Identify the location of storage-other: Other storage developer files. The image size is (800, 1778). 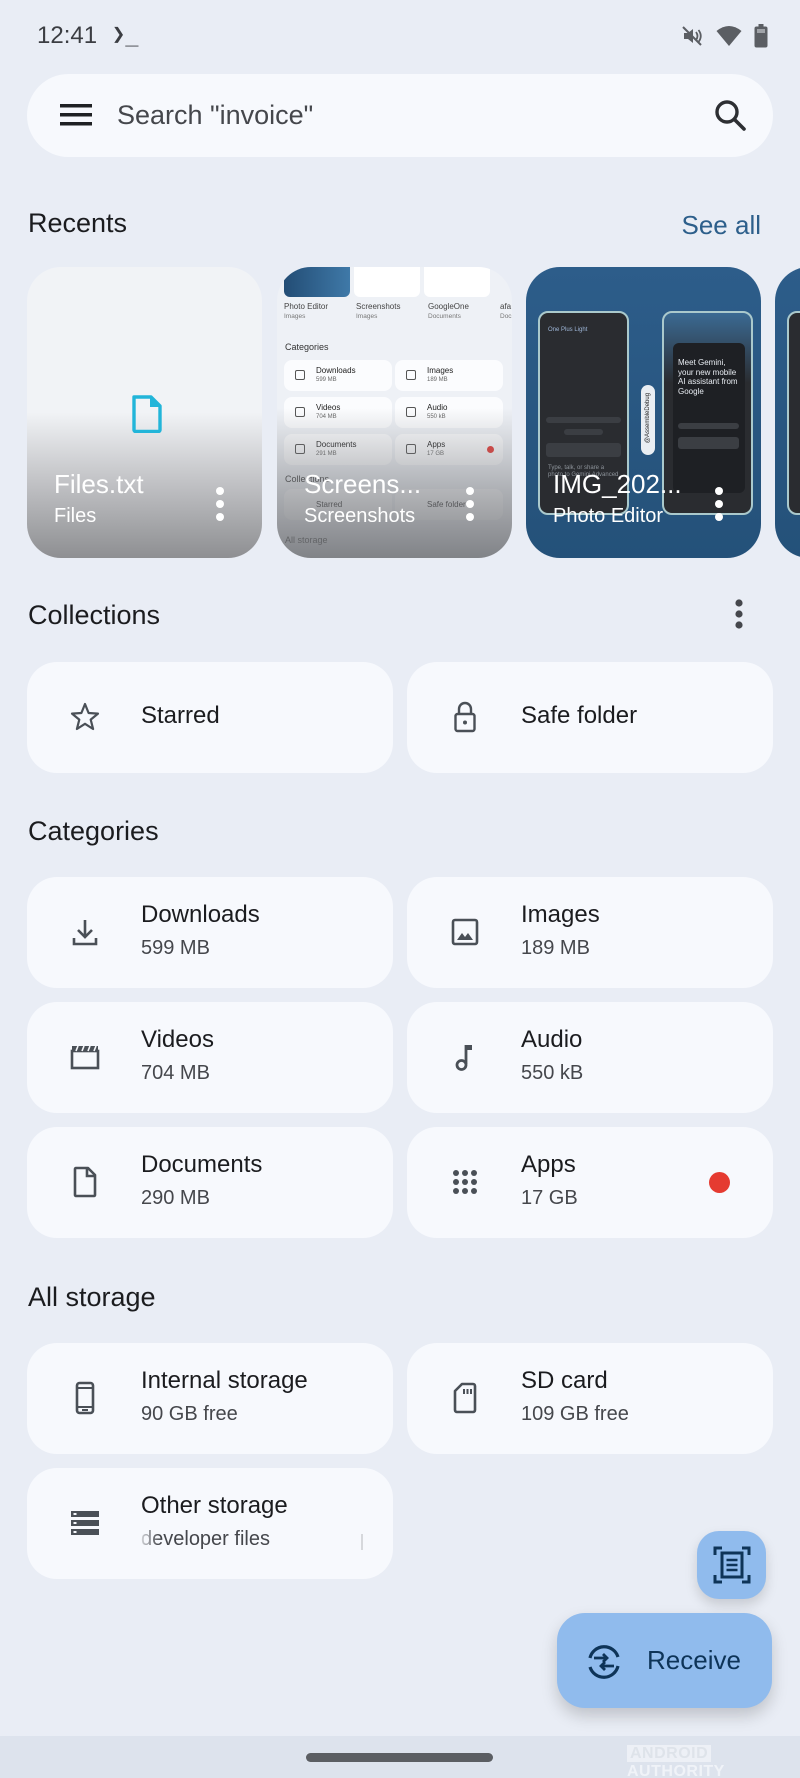
(210, 1523).